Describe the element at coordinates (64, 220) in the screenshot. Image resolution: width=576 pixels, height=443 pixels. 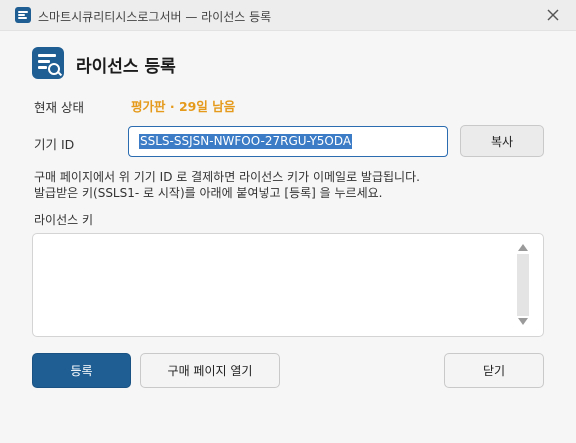
I see `license-key-label: 라이선스 키` at that location.